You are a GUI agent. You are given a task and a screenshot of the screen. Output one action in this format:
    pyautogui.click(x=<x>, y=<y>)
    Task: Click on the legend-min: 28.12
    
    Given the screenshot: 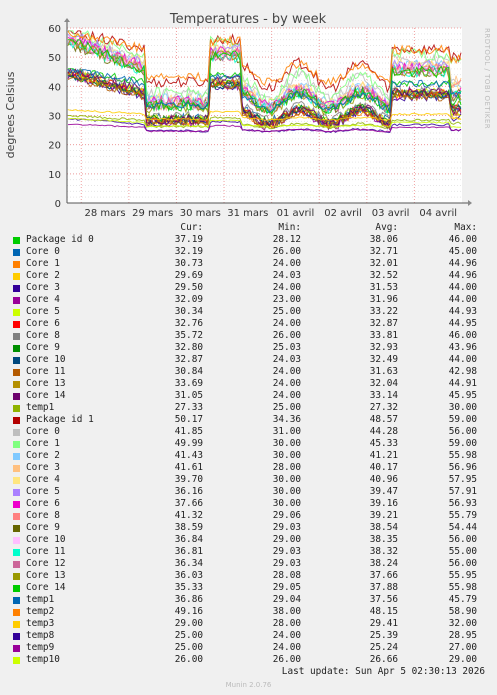 What is the action you would take?
    pyautogui.click(x=286, y=239)
    